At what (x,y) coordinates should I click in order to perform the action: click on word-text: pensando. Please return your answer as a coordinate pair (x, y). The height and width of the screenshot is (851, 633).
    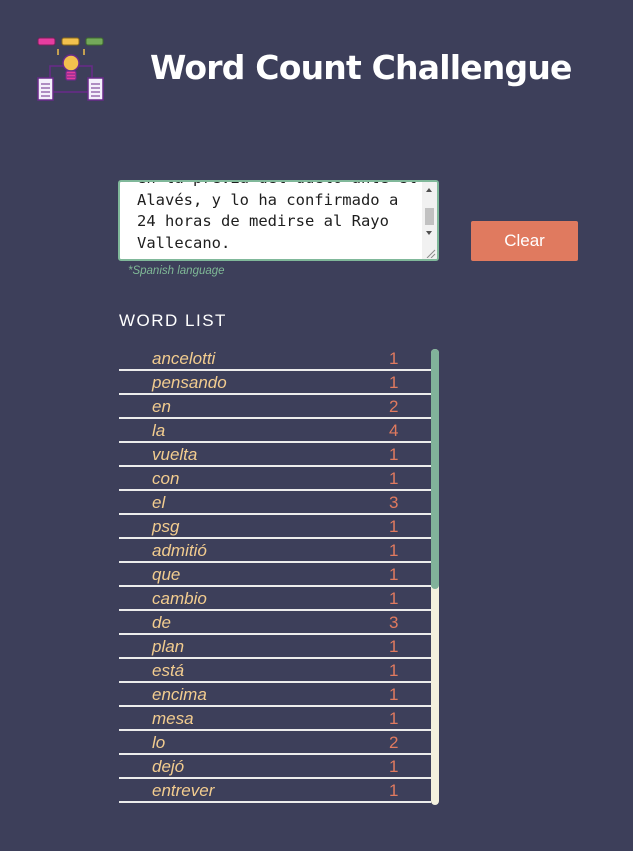
    Looking at the image, I should click on (189, 382).